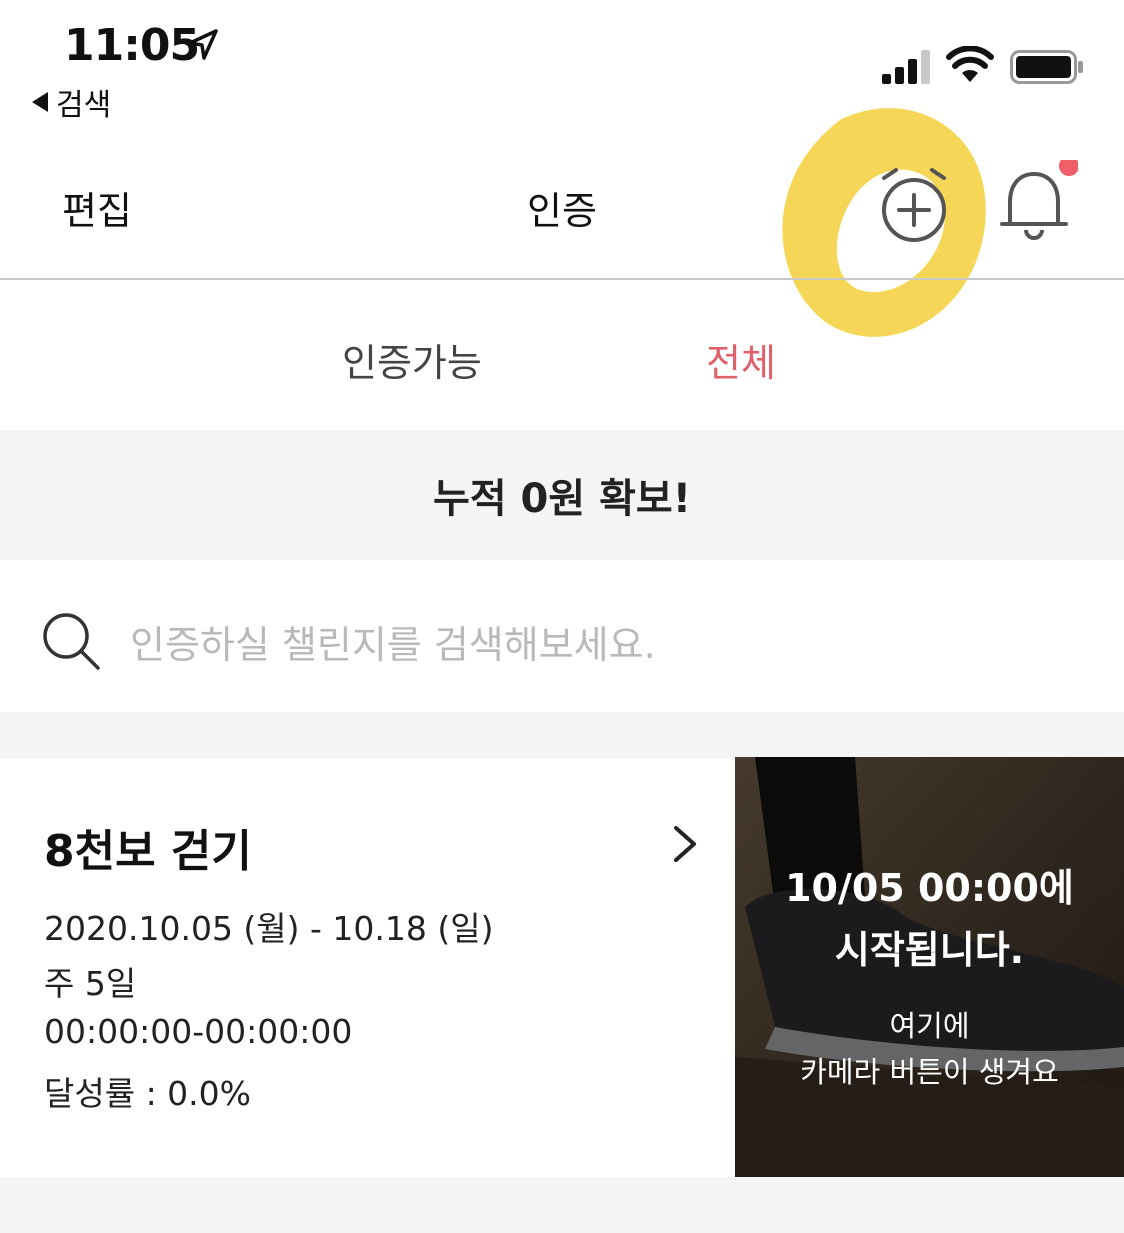  Describe the element at coordinates (929, 950) in the screenshot. I see `start-notice-line2: 시작됩니다.` at that location.